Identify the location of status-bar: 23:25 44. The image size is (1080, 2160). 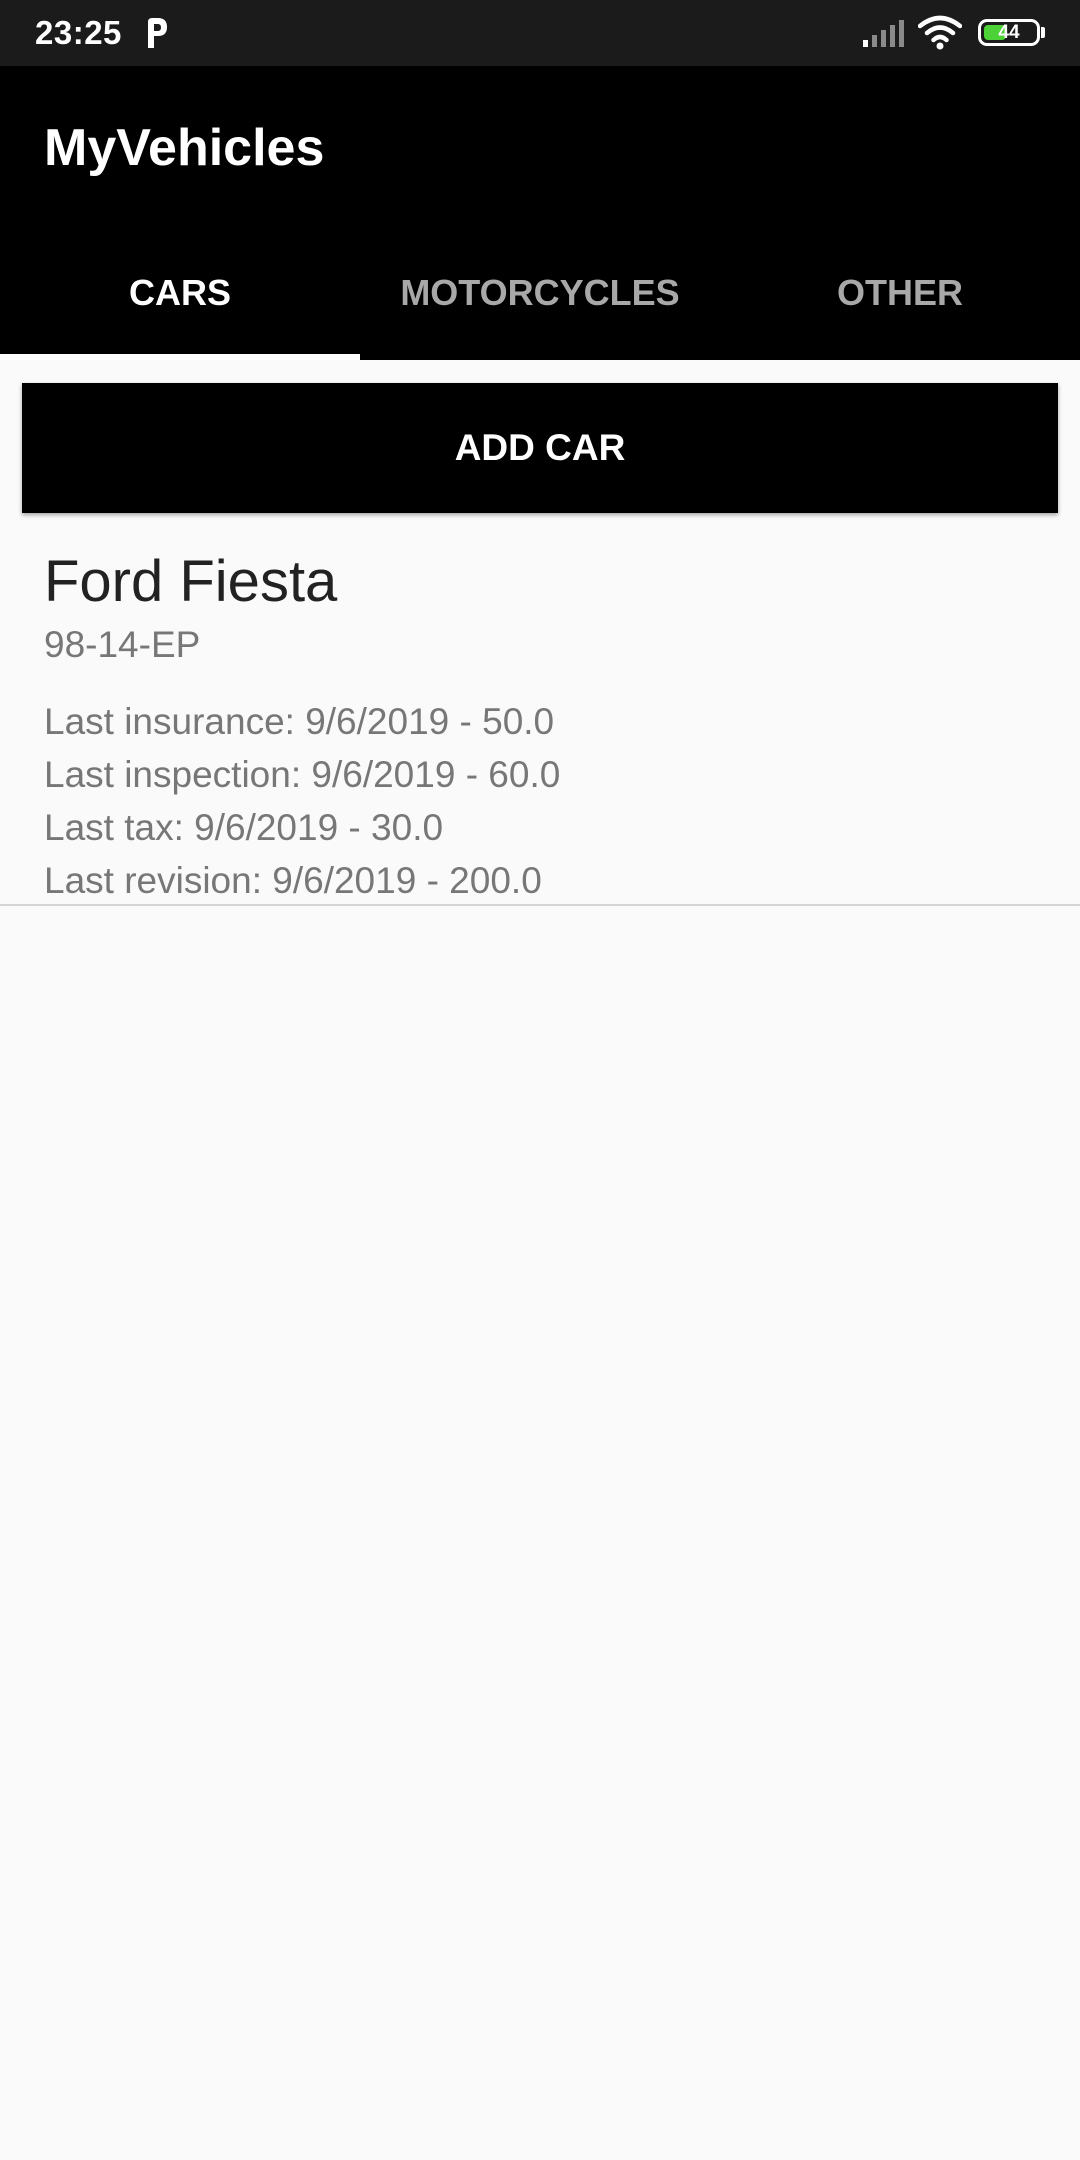
(540, 33).